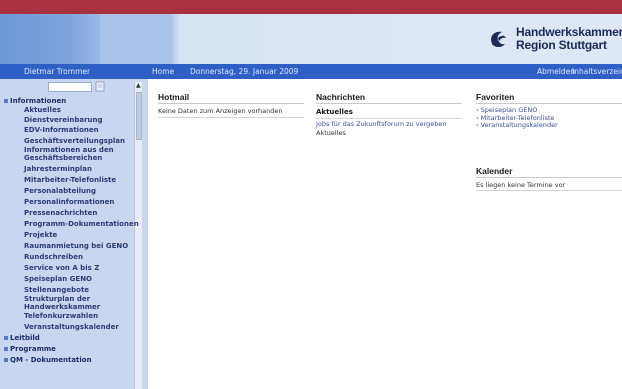 This screenshot has height=389, width=622. Describe the element at coordinates (311, 7) in the screenshot. I see `top-stripe` at that location.